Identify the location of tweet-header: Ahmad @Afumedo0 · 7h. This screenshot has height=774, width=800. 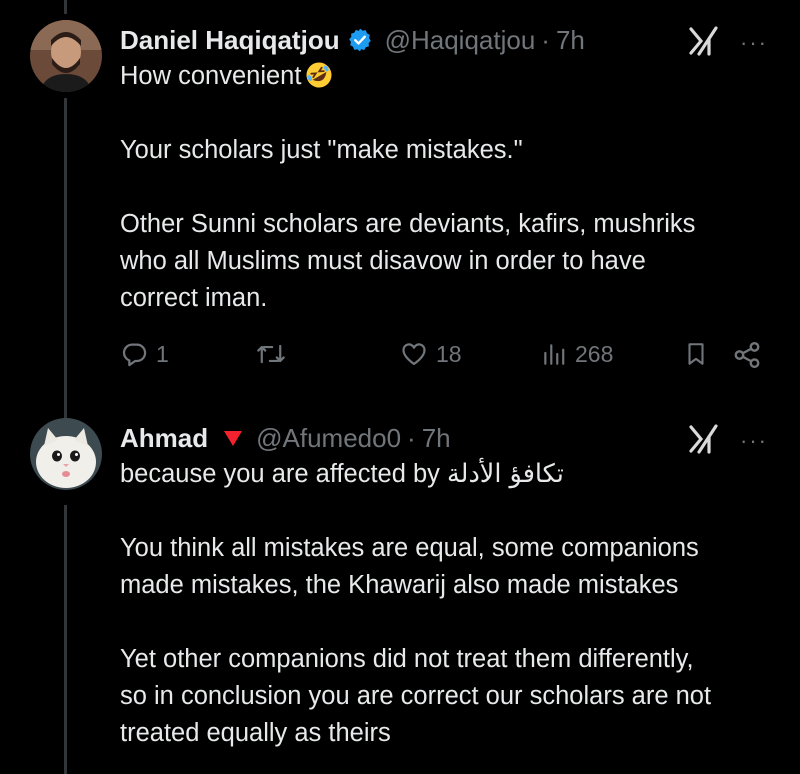
(285, 438).